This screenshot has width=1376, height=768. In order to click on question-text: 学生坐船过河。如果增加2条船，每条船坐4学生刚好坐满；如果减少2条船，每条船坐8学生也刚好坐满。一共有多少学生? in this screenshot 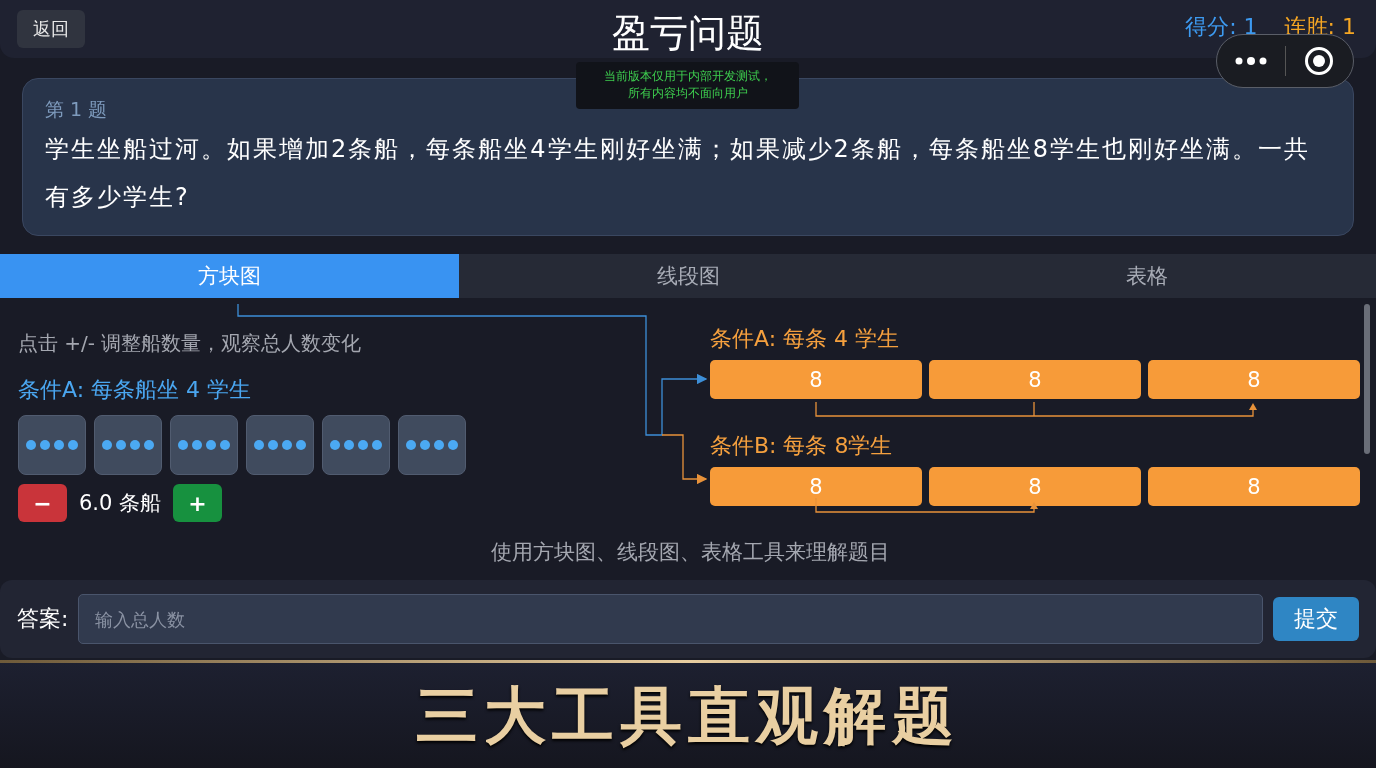, I will do `click(678, 173)`.